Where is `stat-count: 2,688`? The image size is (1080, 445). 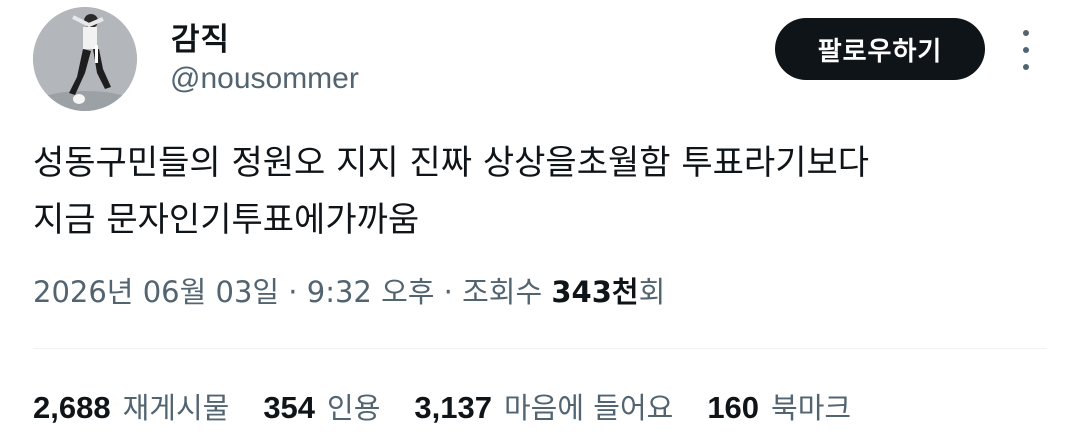 stat-count: 2,688 is located at coordinates (72, 407).